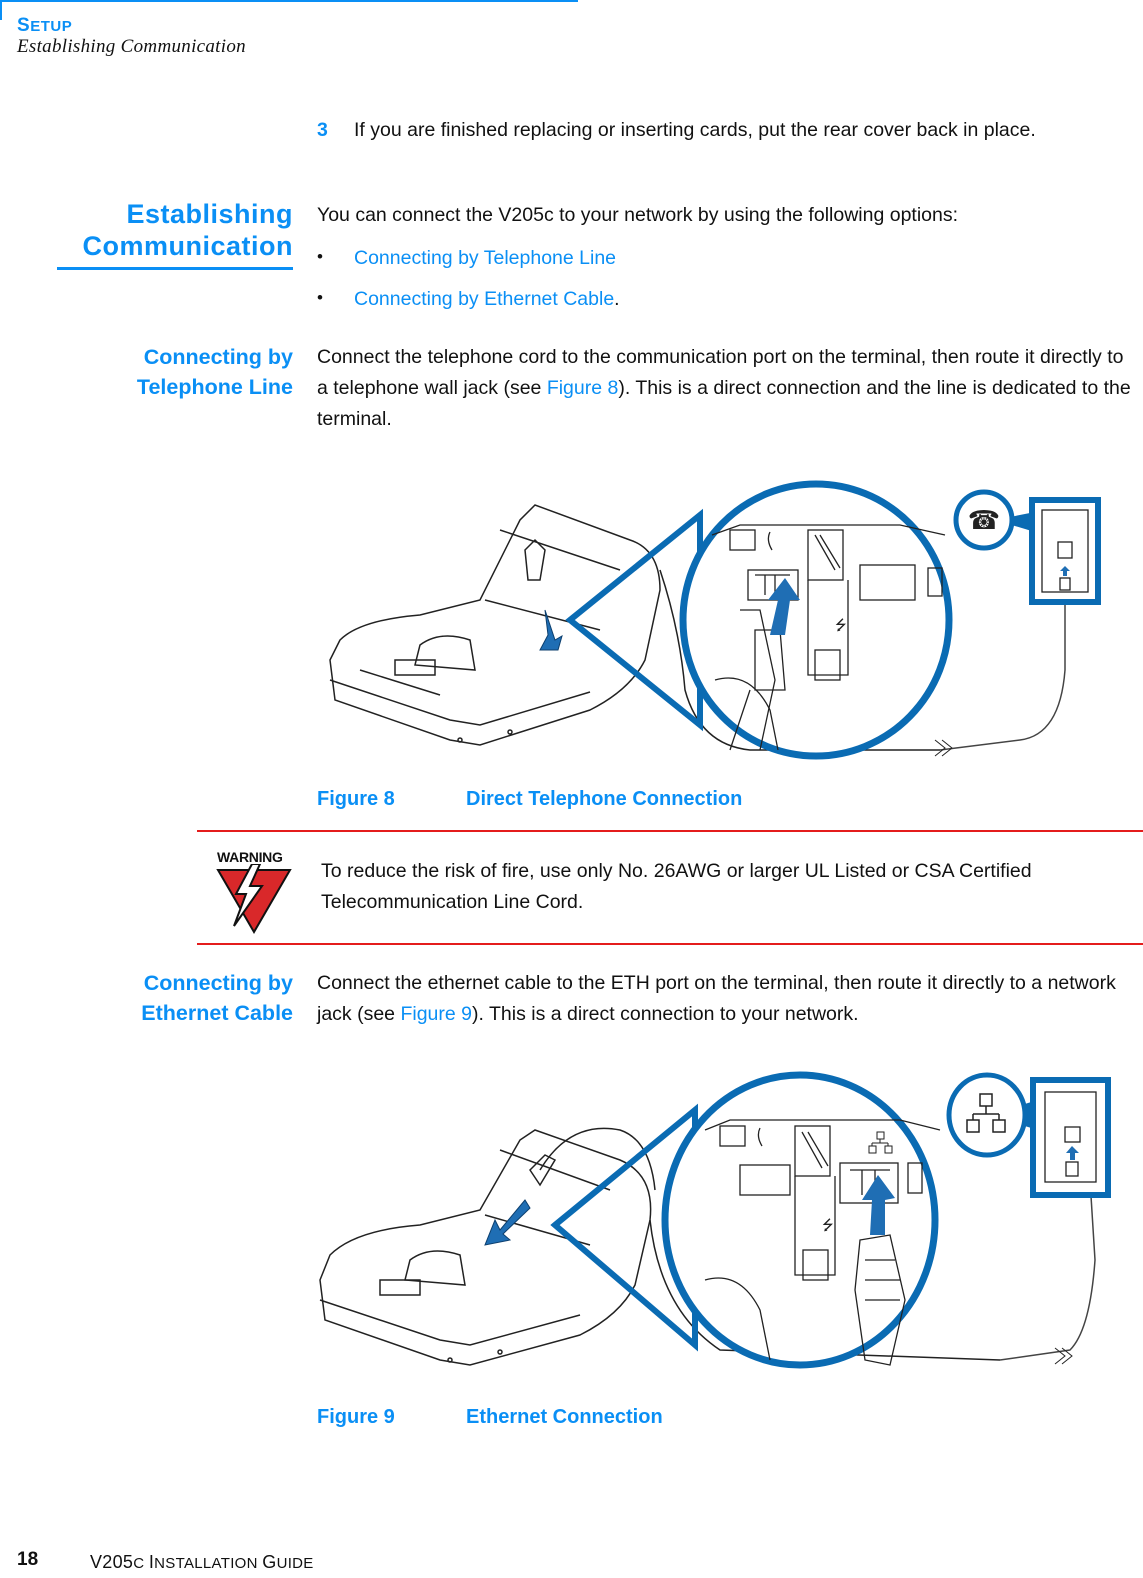 The width and height of the screenshot is (1143, 1578). Describe the element at coordinates (604, 799) in the screenshot. I see `figure-title: Direct Telephone Connection` at that location.